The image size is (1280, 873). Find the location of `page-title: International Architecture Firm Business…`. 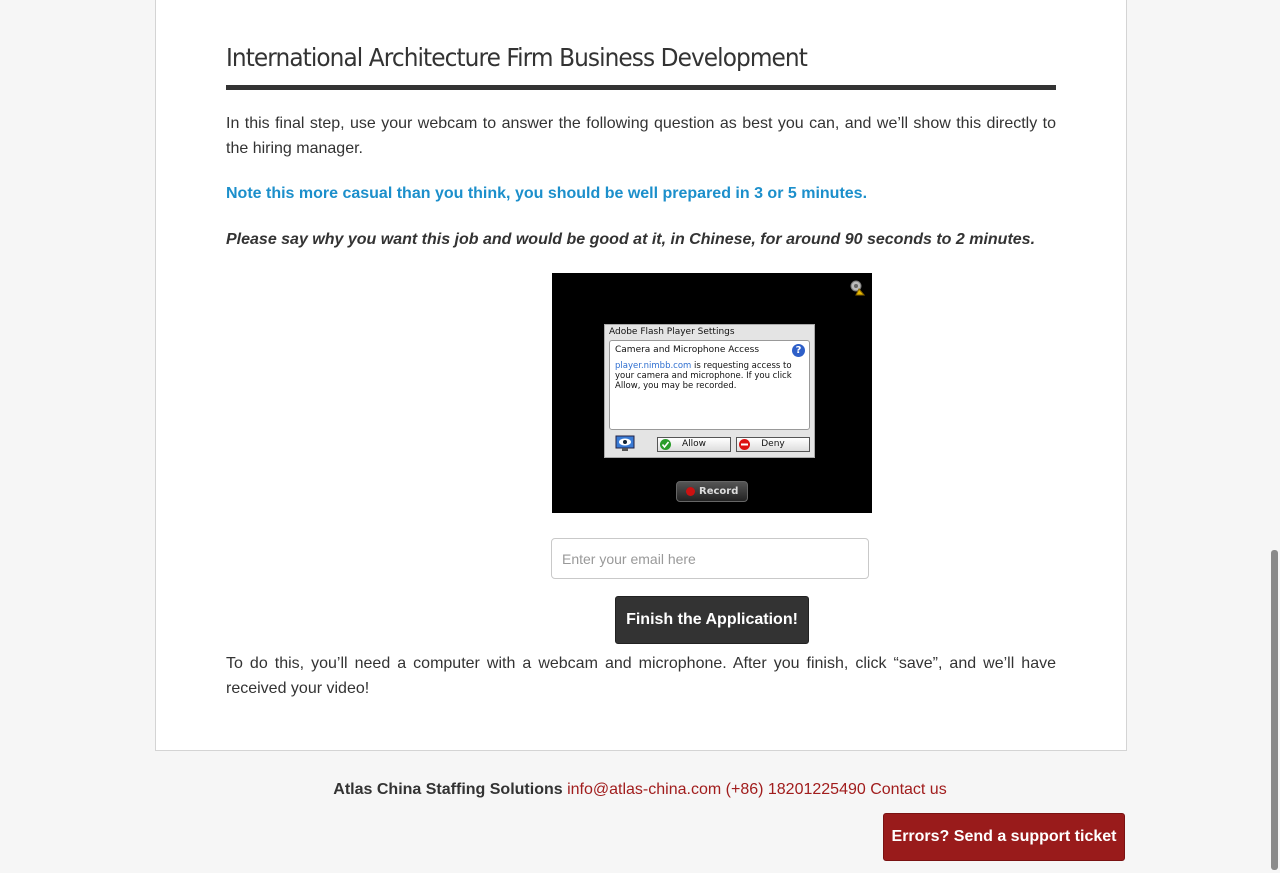

page-title: International Architecture Firm Business… is located at coordinates (517, 57).